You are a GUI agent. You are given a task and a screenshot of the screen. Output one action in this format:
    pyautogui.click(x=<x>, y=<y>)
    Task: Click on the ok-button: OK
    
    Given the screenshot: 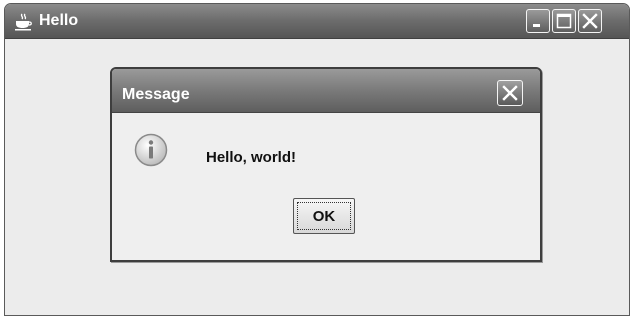 What is the action you would take?
    pyautogui.click(x=324, y=216)
    